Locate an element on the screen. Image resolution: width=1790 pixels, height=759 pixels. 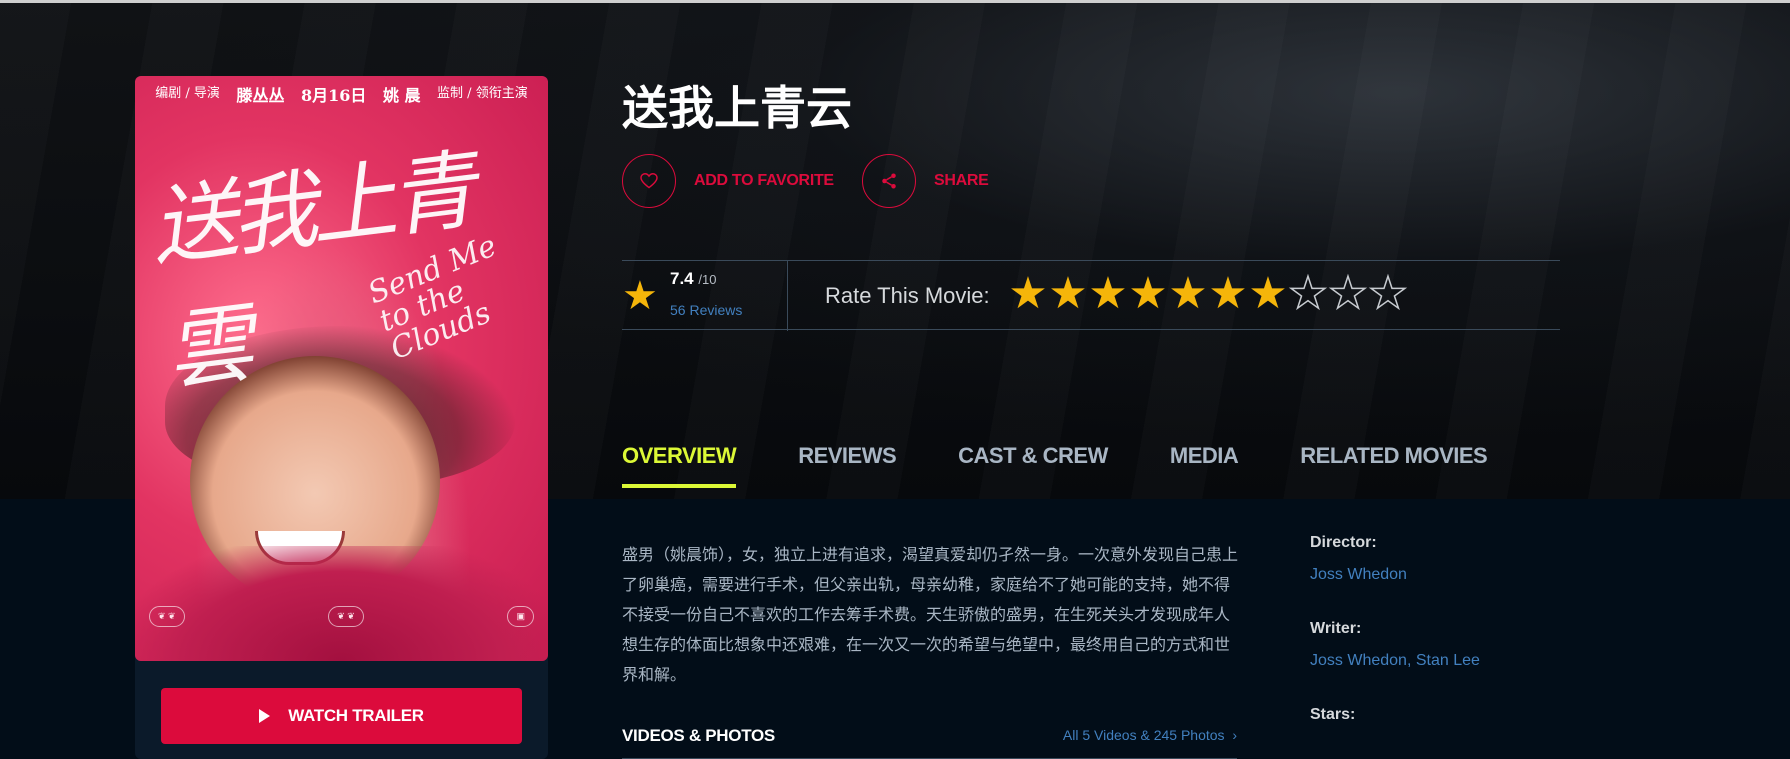
share-label: SHARE is located at coordinates (961, 180).